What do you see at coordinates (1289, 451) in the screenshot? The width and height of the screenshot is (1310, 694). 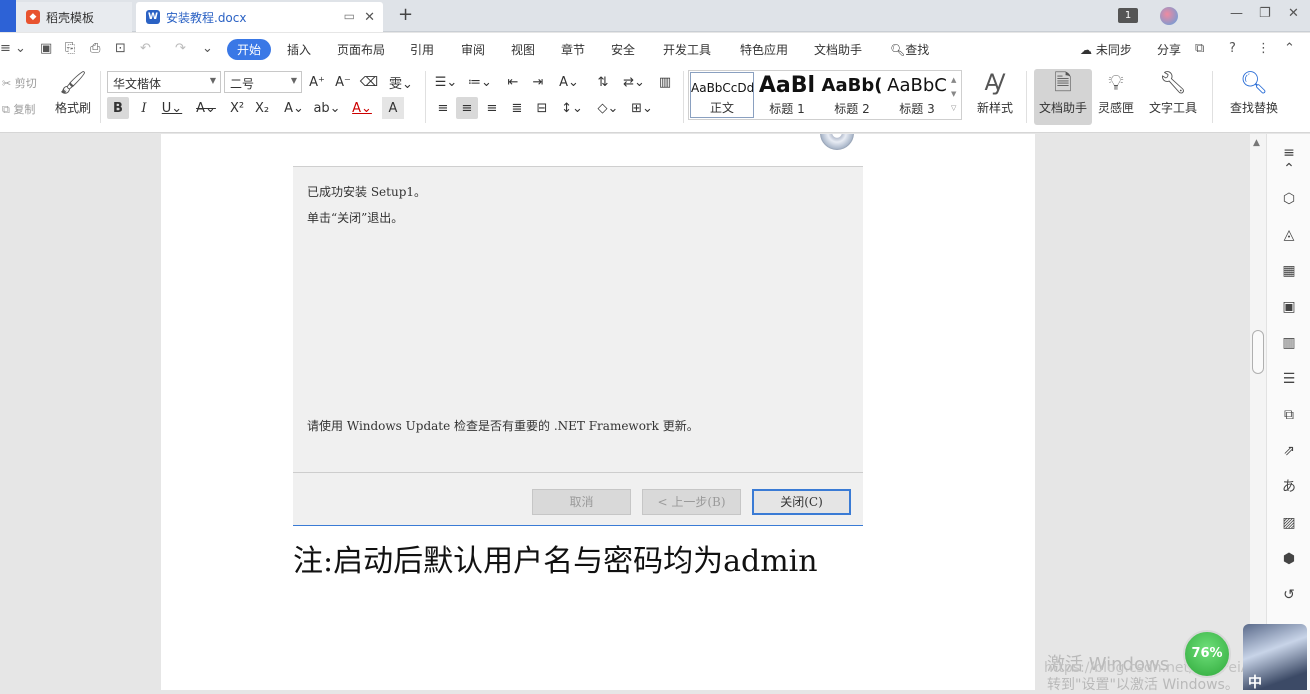 I see `share-out-icon: ⇗` at bounding box center [1289, 451].